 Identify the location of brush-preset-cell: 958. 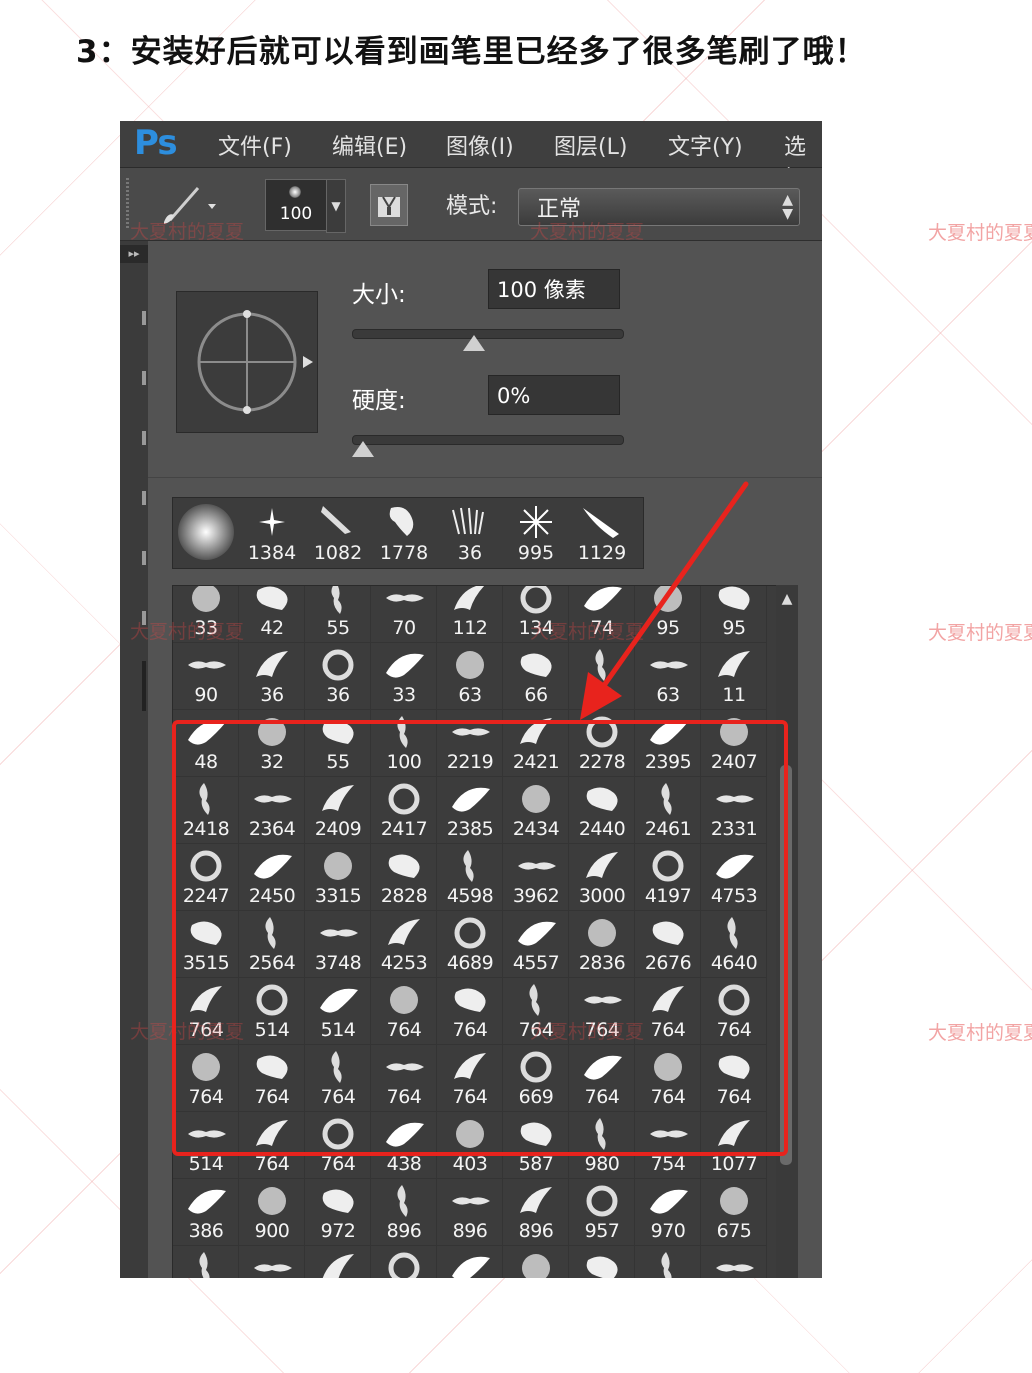
(536, 1262).